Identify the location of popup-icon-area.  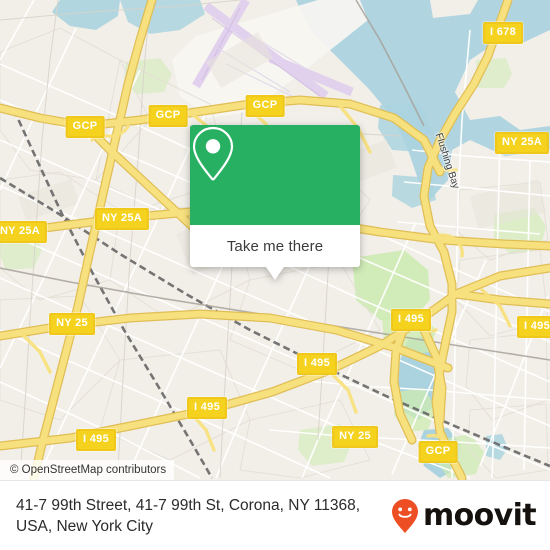
(275, 175).